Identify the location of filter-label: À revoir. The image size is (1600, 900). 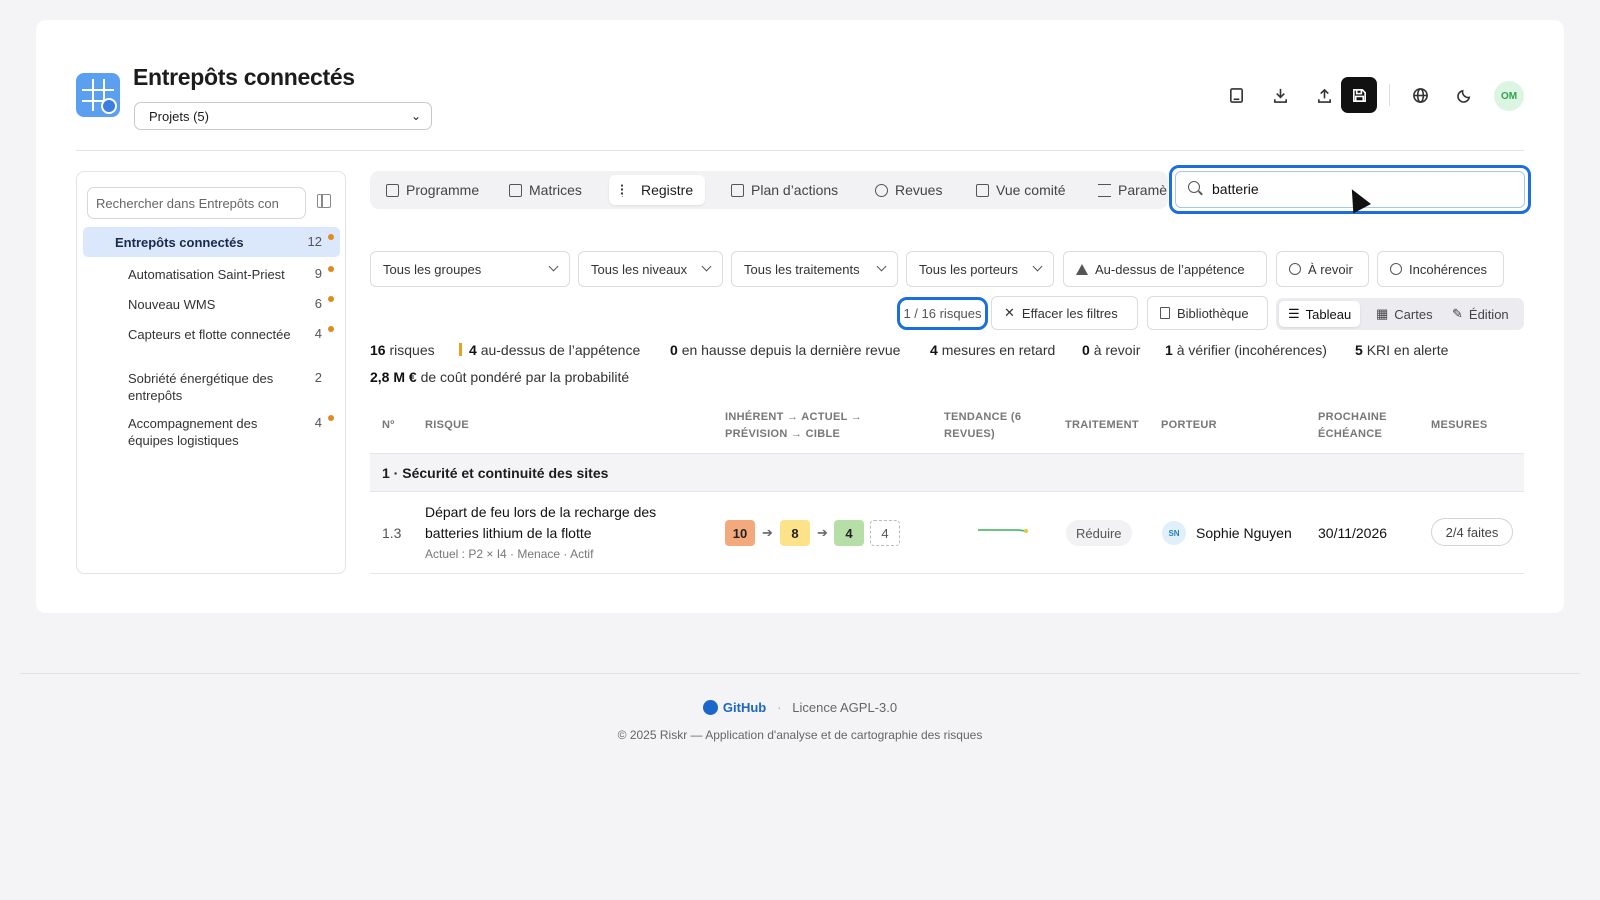
(1330, 269).